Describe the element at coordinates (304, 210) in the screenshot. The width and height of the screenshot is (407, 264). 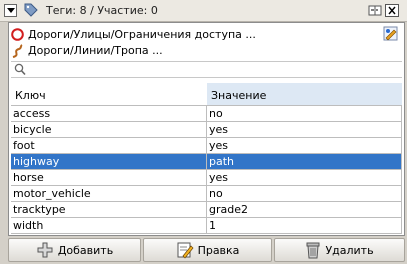
I see `cell-value: grade2` at that location.